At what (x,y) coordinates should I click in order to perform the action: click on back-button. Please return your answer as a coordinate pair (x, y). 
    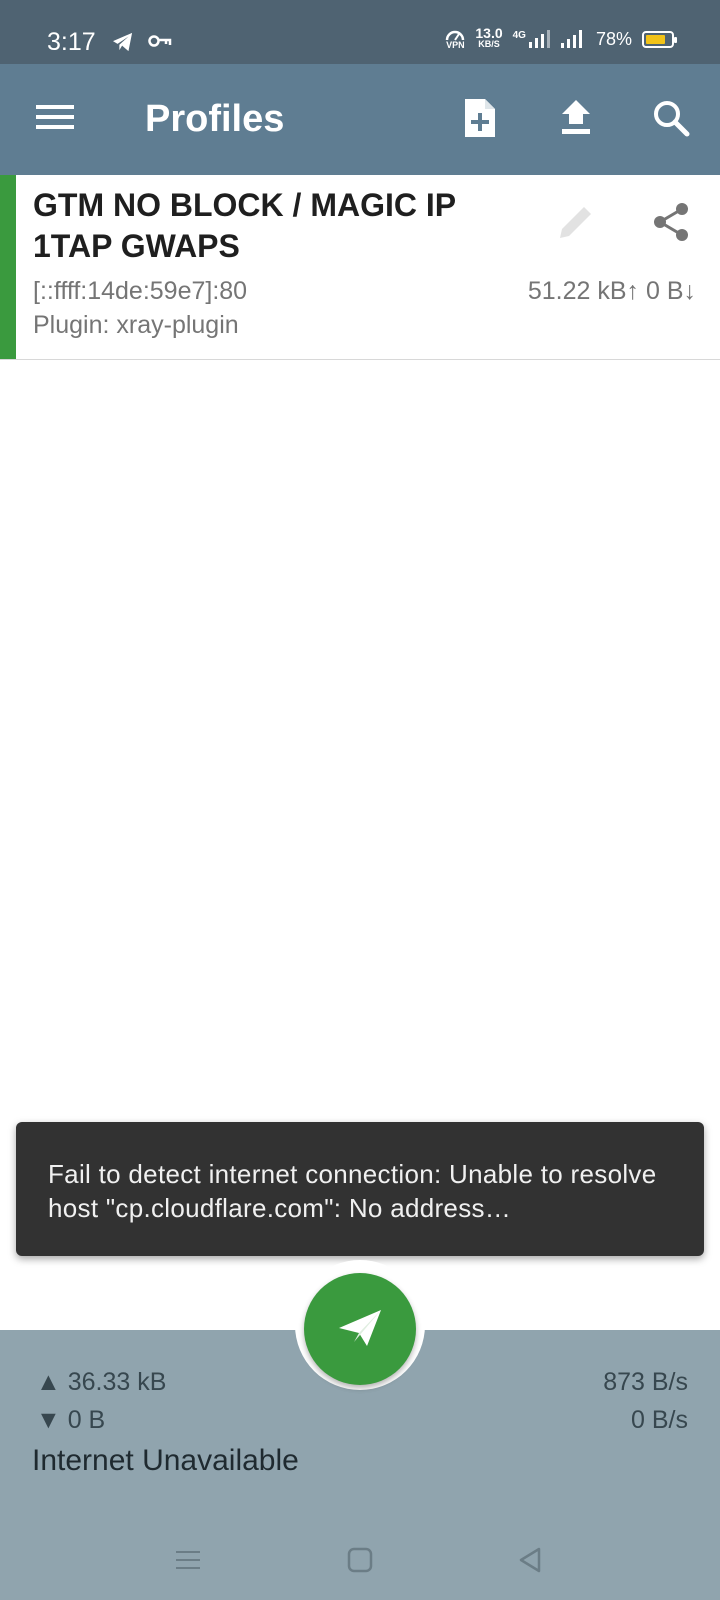
    Looking at the image, I should click on (530, 1560).